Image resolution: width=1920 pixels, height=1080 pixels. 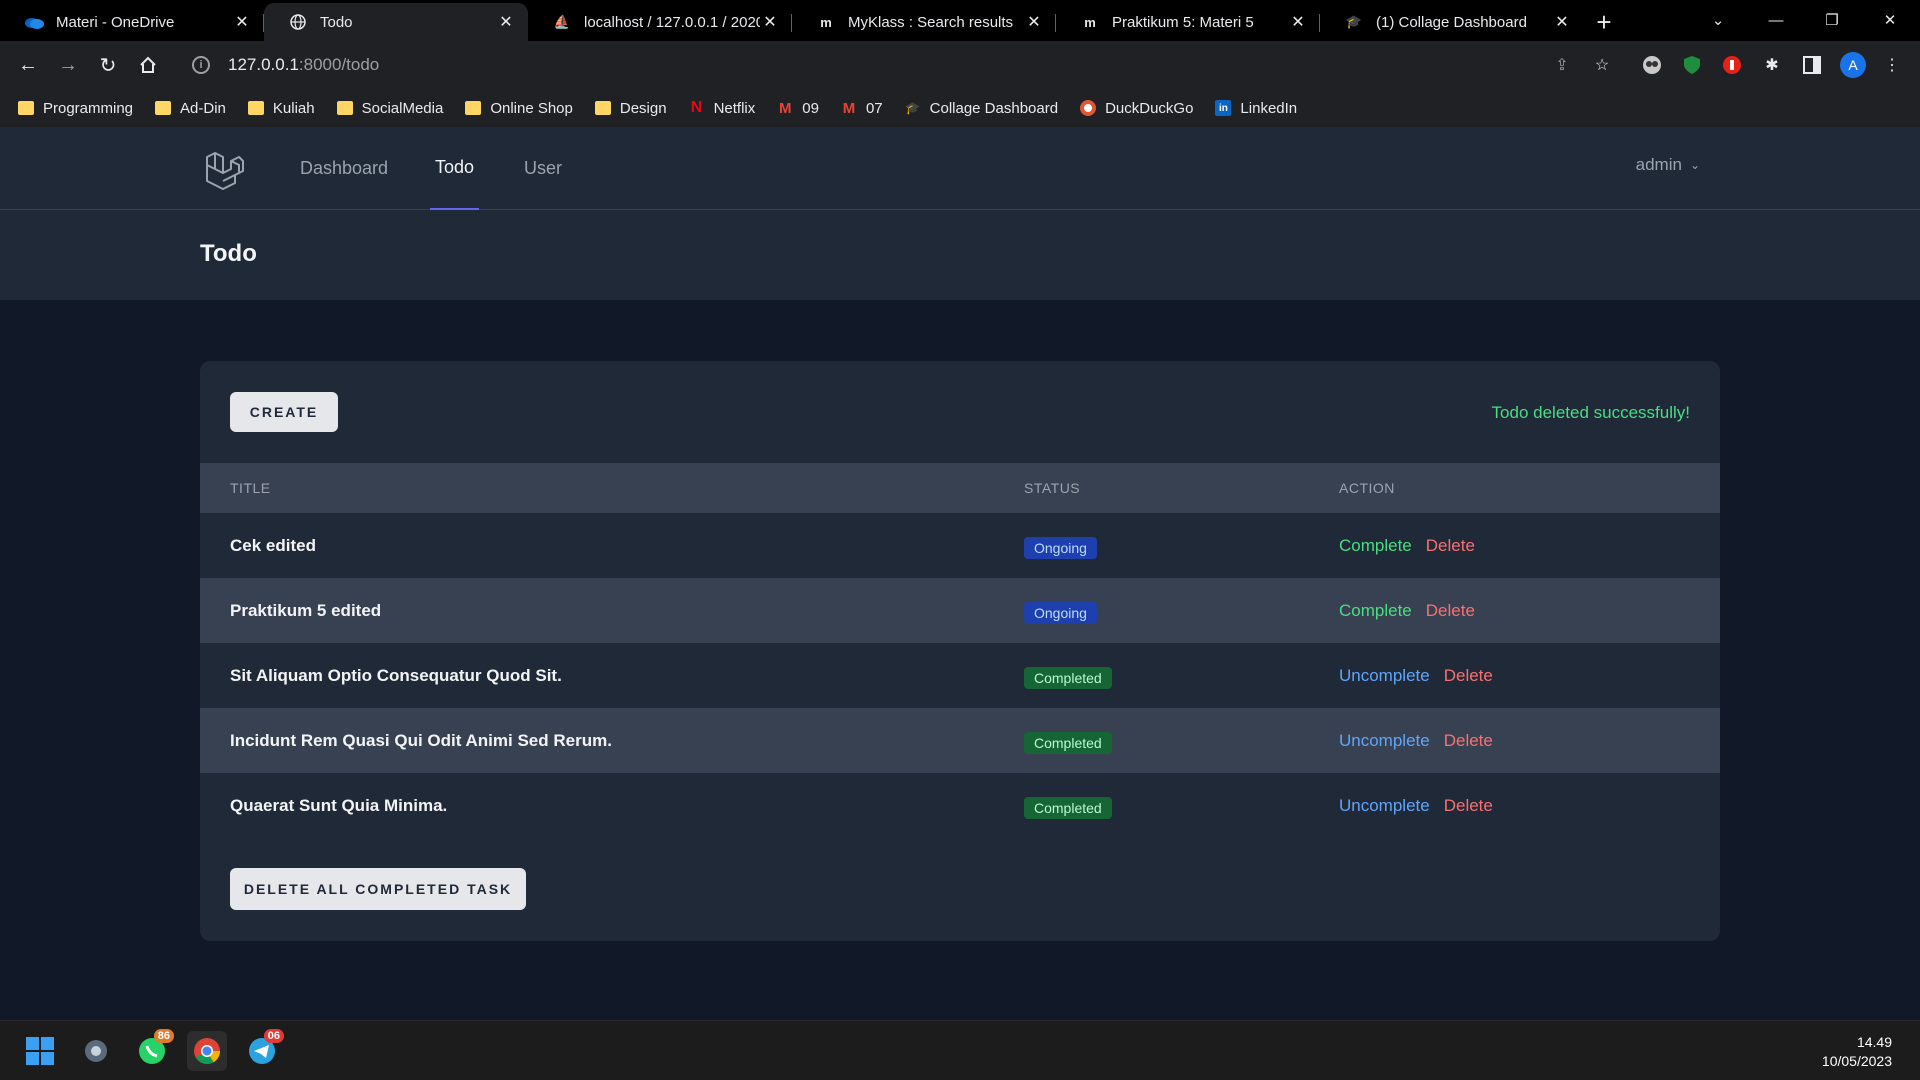 What do you see at coordinates (455, 168) in the screenshot?
I see `nav-todo: Todo` at bounding box center [455, 168].